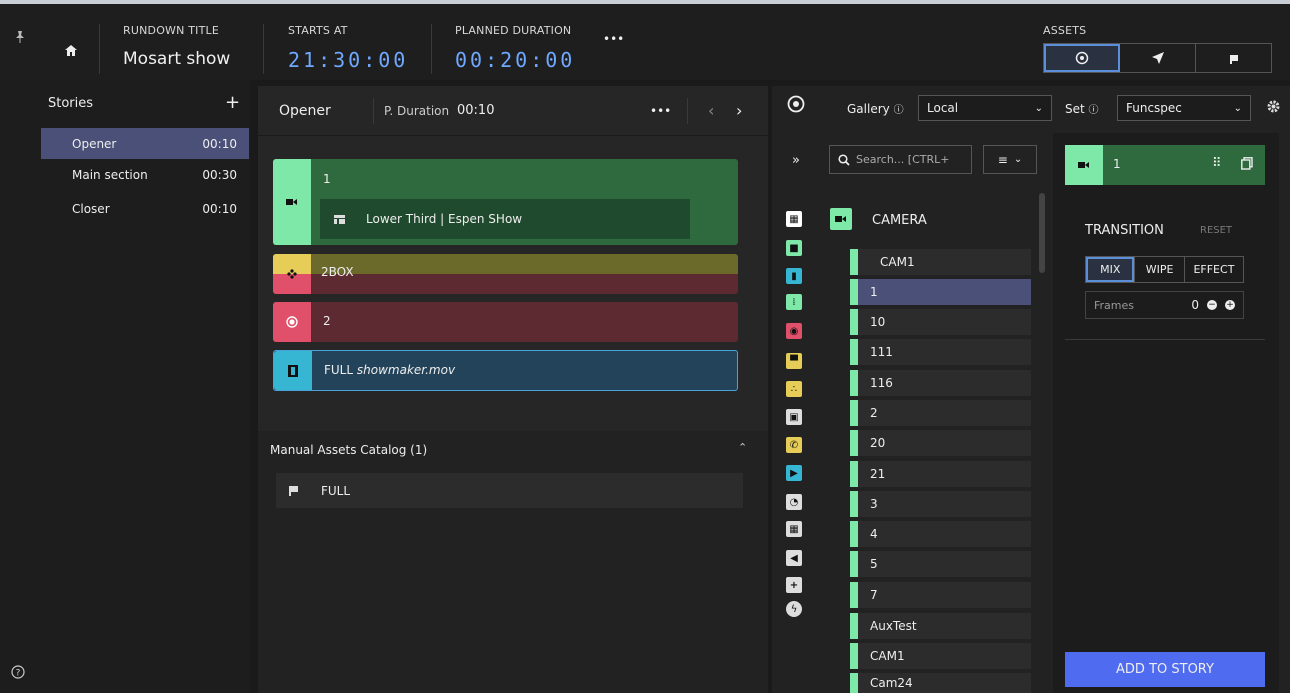 Image resolution: width=1290 pixels, height=693 pixels. Describe the element at coordinates (1154, 108) in the screenshot. I see `set-select-value: Funcspec` at that location.